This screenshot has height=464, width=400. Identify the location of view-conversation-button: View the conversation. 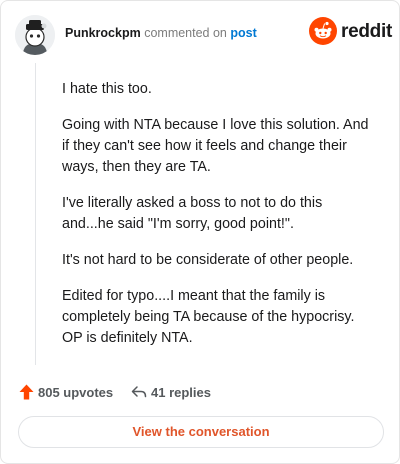
(201, 432).